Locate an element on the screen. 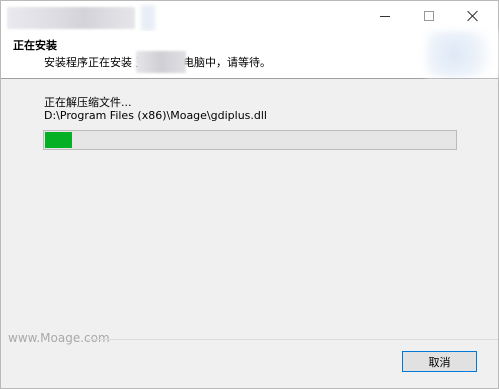 The height and width of the screenshot is (389, 499). close-icon is located at coordinates (473, 16).